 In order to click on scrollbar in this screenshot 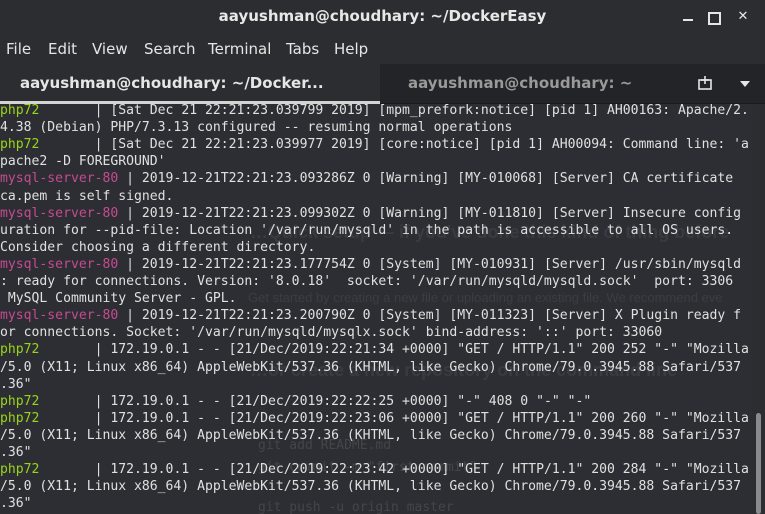, I will do `click(758, 309)`.